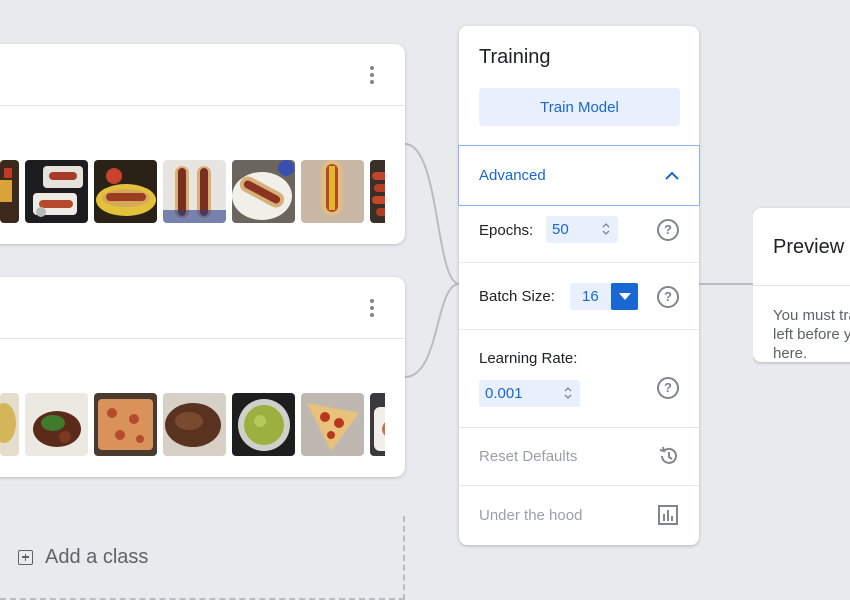 The image size is (850, 600). What do you see at coordinates (25, 557) in the screenshot?
I see `add-box-icon` at bounding box center [25, 557].